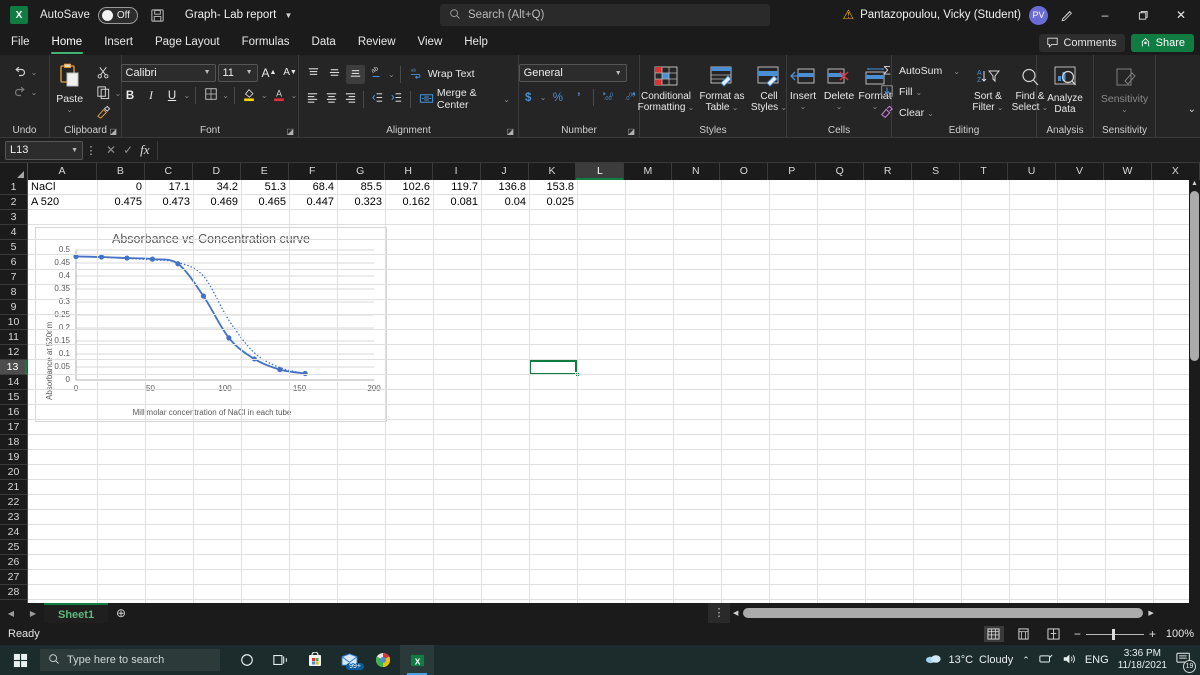 The width and height of the screenshot is (1200, 675). Describe the element at coordinates (1065, 90) in the screenshot. I see `analyze-data-button: Analyze Data` at that location.